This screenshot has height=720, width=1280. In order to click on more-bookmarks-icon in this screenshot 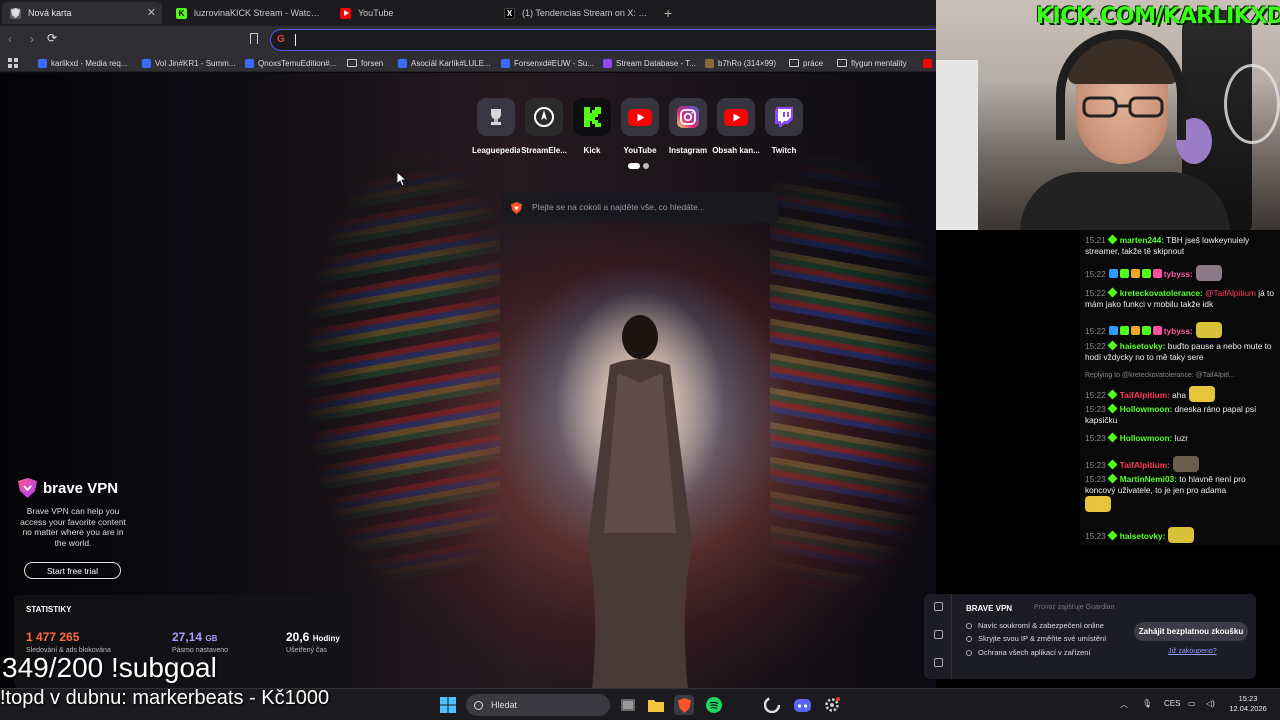, I will do `click(929, 63)`.